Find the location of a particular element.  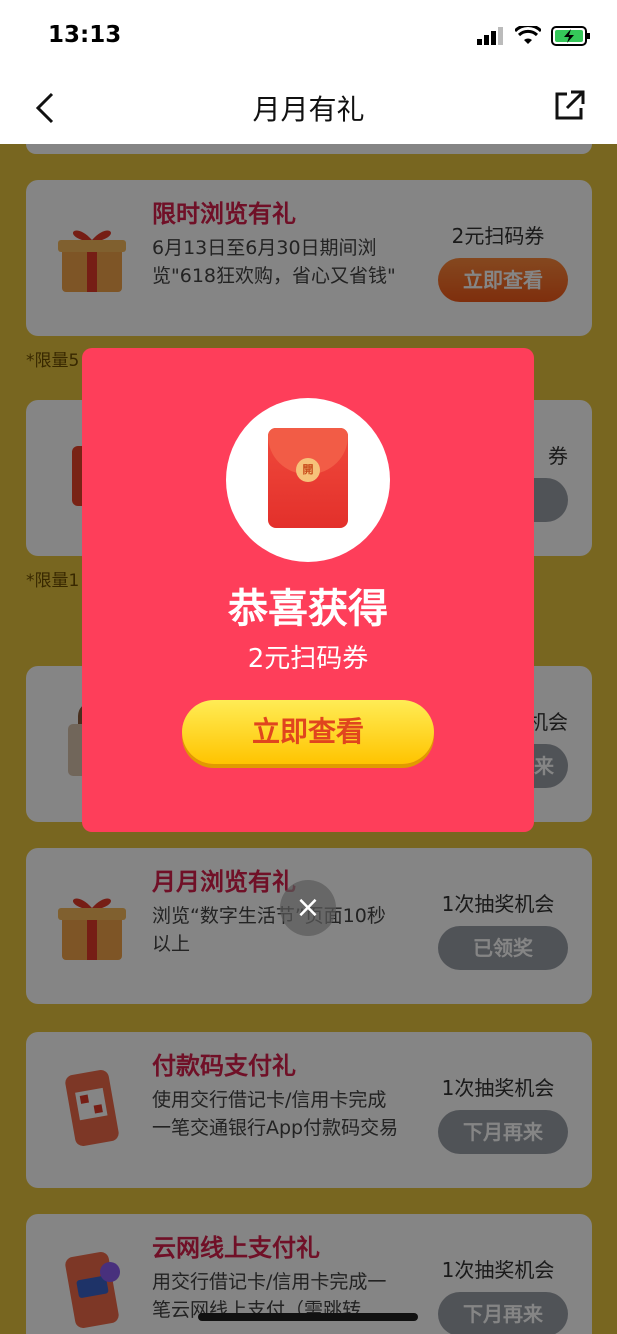

page-title: 月月有礼 is located at coordinates (308, 109).